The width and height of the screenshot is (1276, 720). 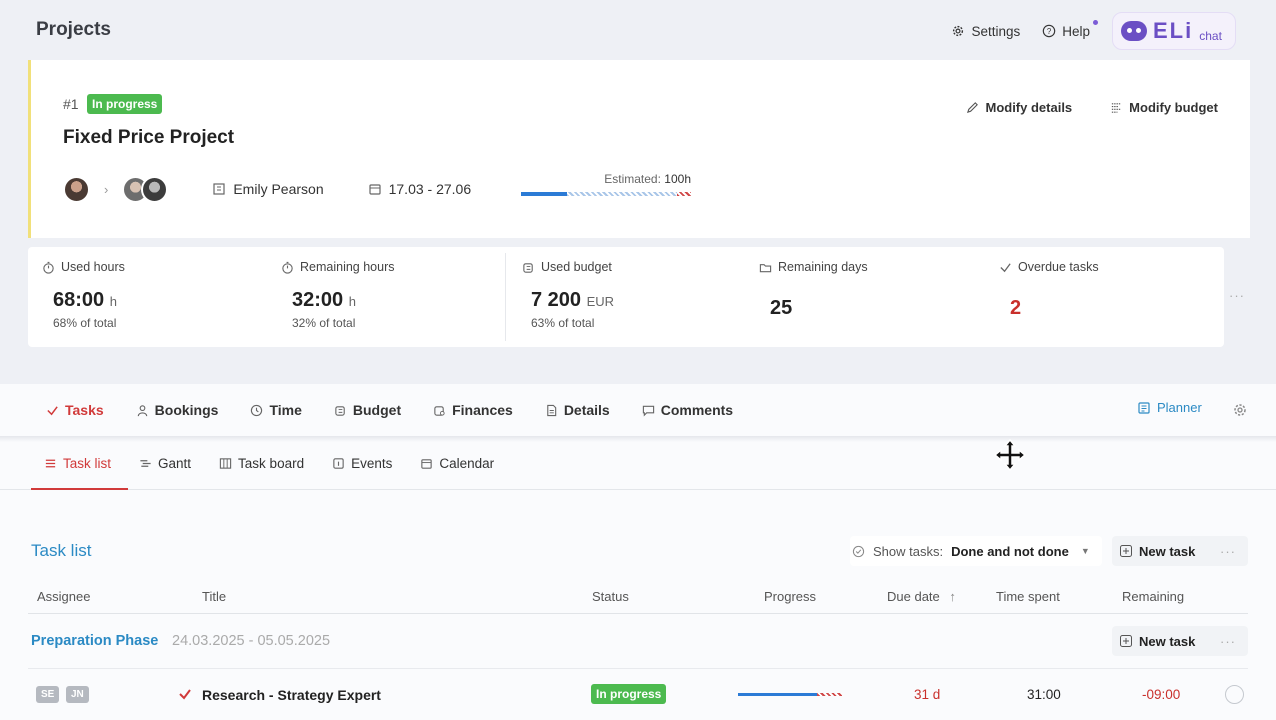 I want to click on owner-avatar, so click(x=76, y=189).